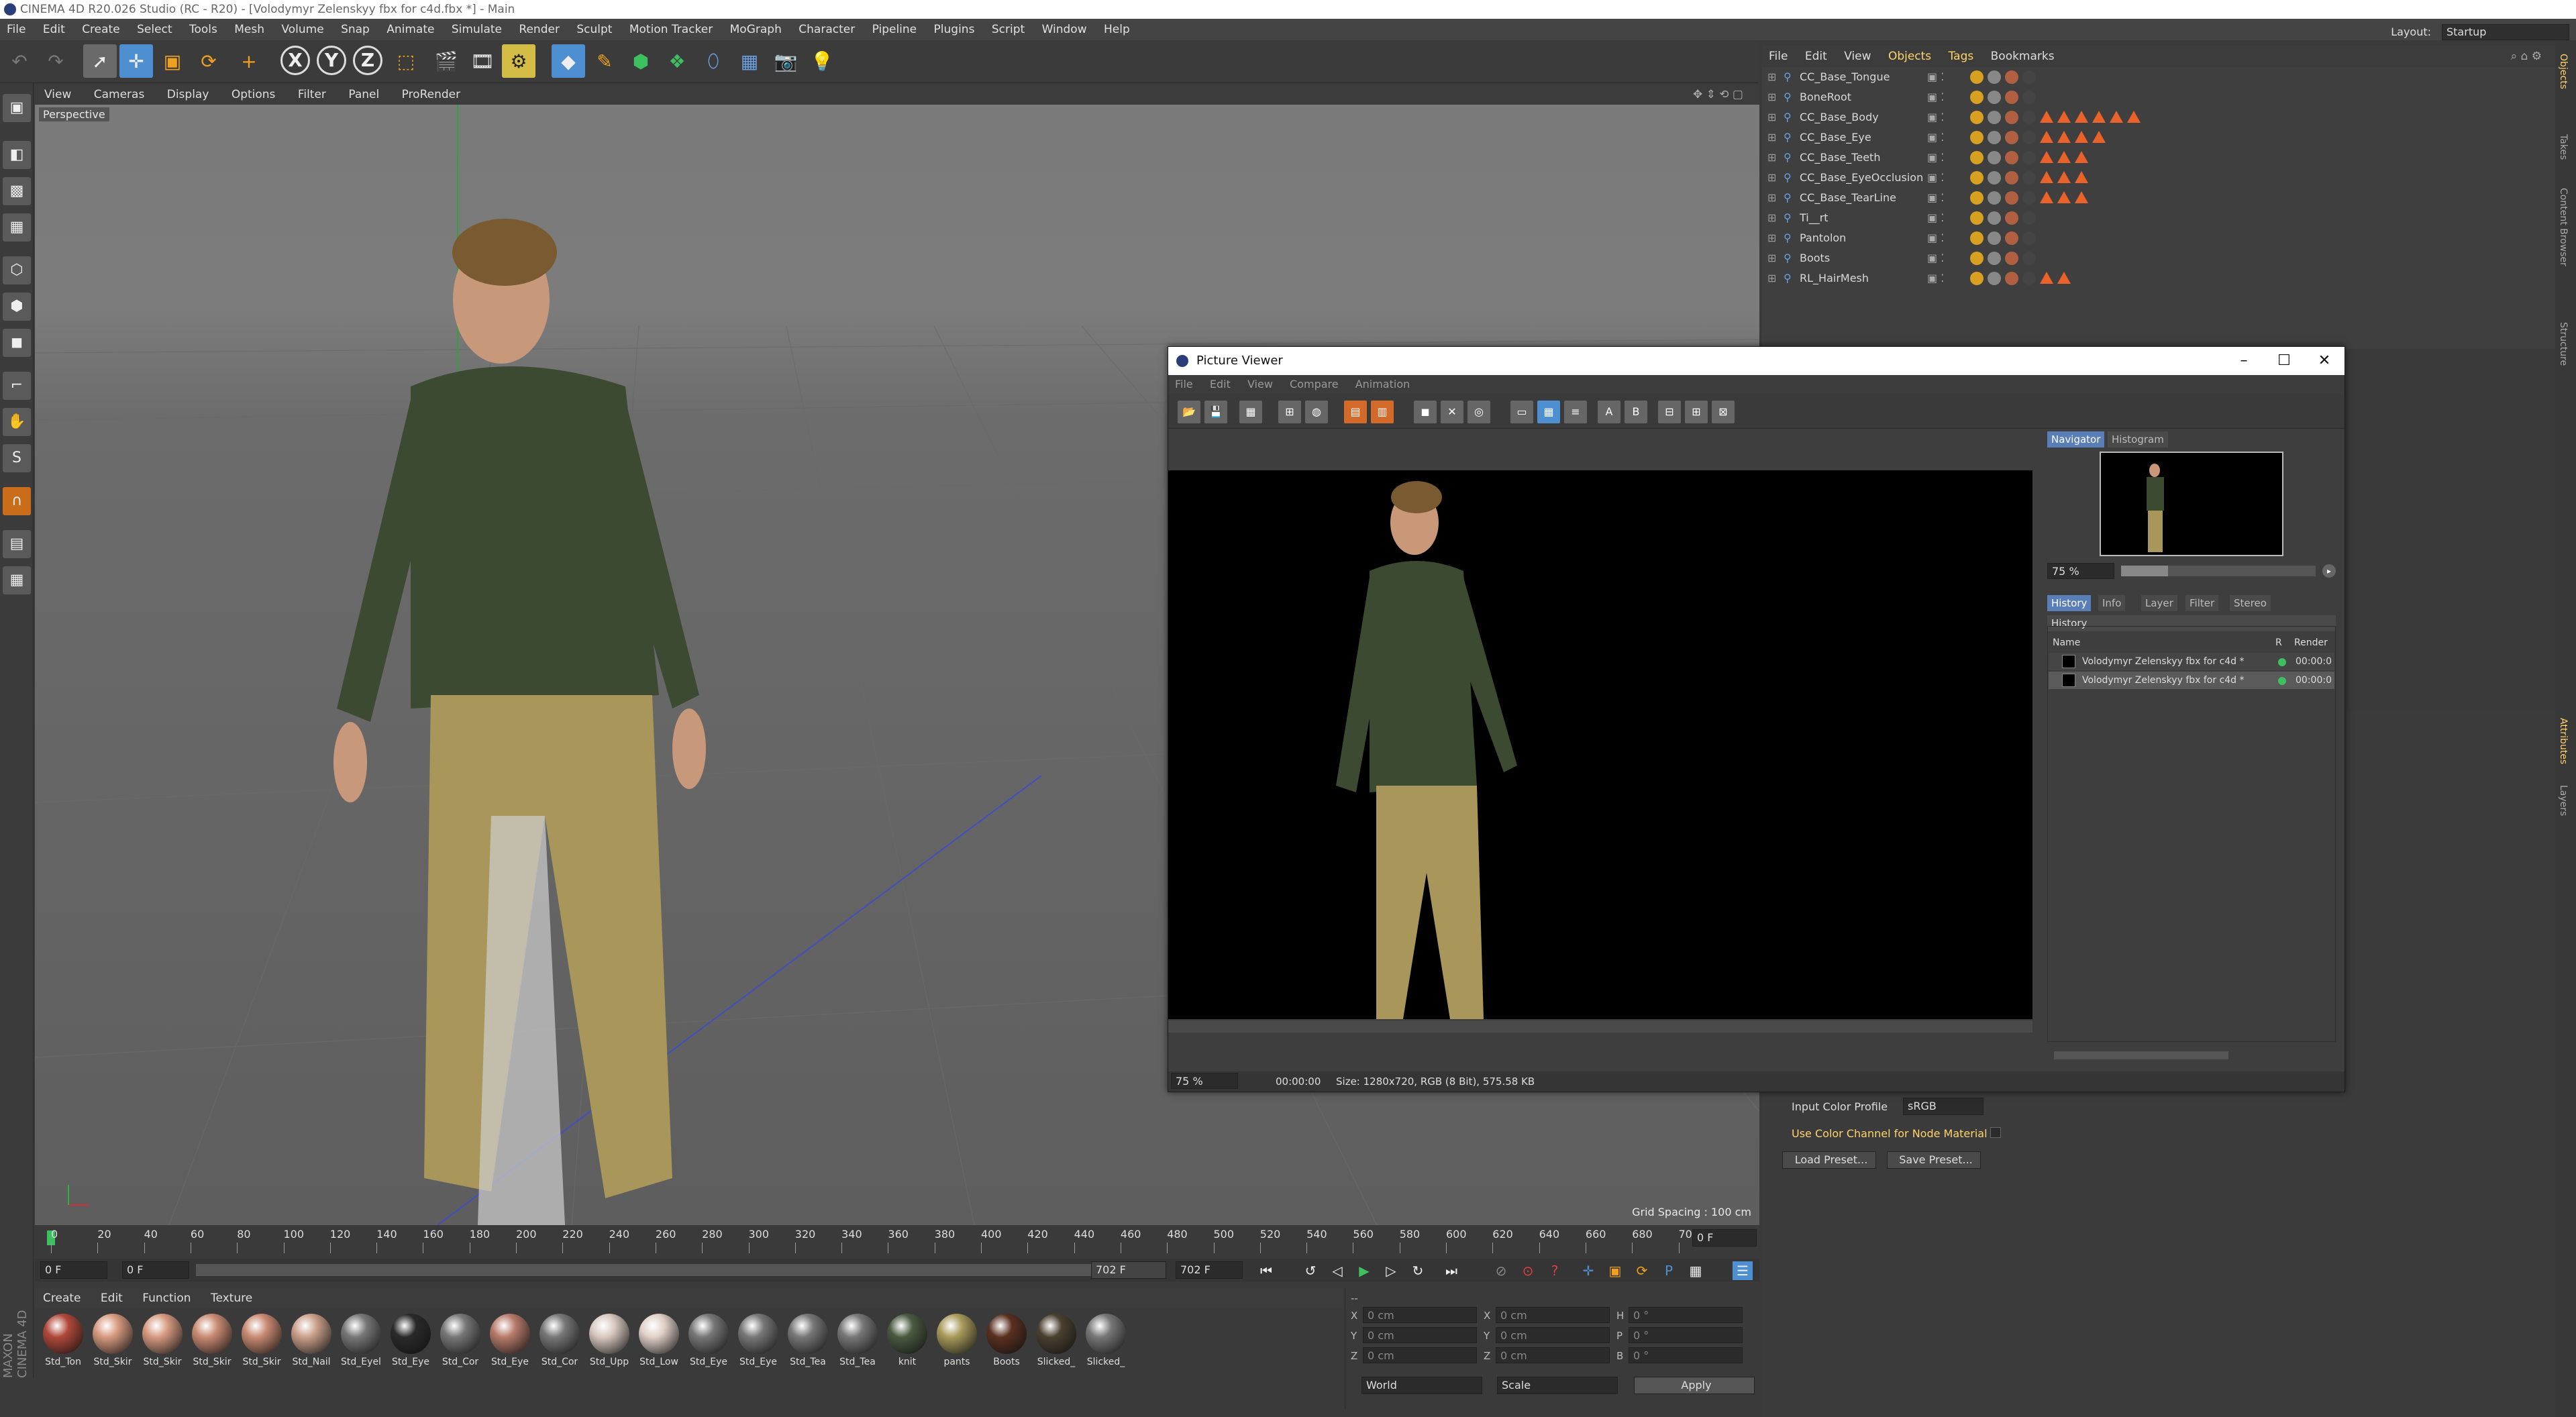  I want to click on key-parameter-icon: P, so click(1669, 1270).